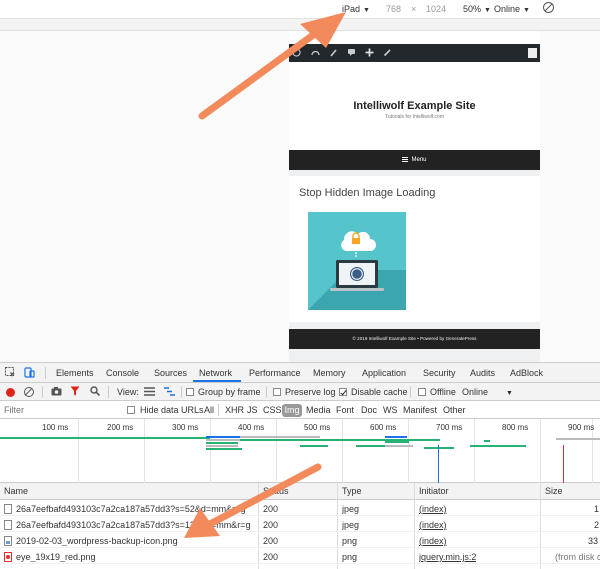  Describe the element at coordinates (420, 410) in the screenshot. I see `filter-type-manifest: Manifest` at that location.